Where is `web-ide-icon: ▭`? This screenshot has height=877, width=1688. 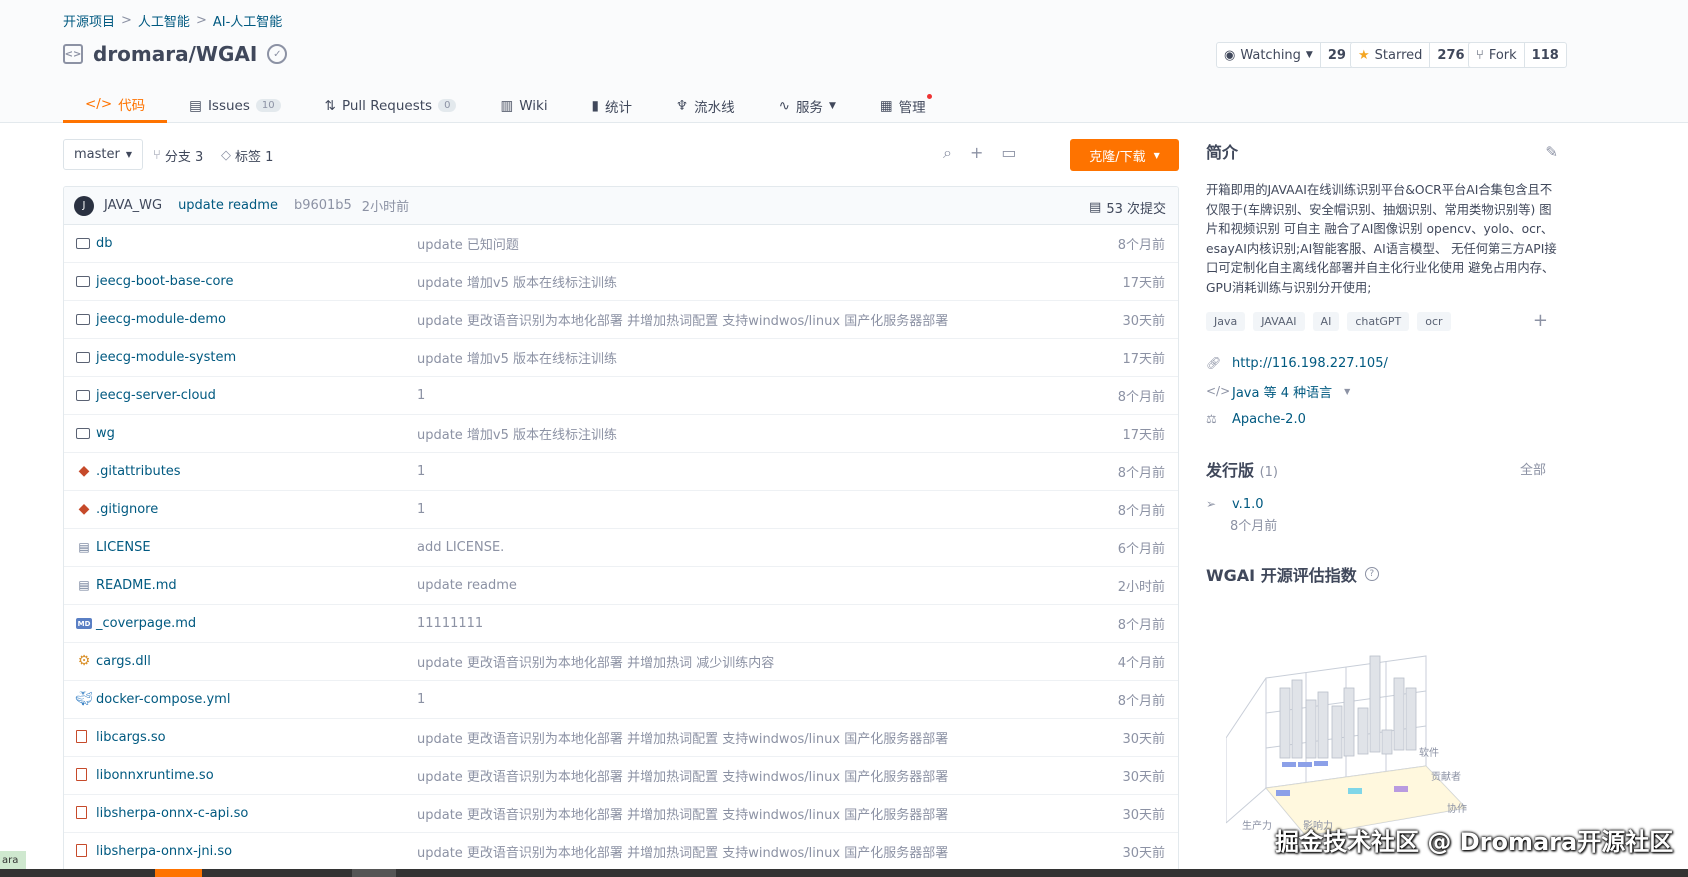
web-ide-icon: ▭ is located at coordinates (1008, 153).